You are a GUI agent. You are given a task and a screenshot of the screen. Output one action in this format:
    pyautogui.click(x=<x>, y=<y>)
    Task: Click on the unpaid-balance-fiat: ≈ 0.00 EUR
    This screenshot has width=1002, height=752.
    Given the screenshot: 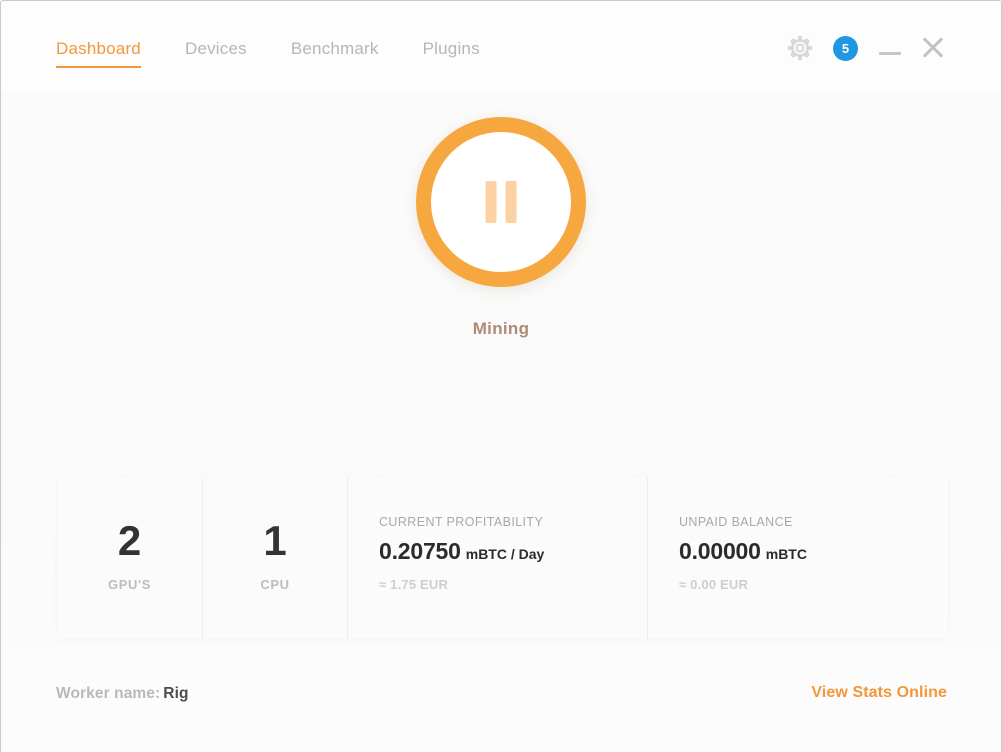 What is the action you would take?
    pyautogui.click(x=714, y=584)
    